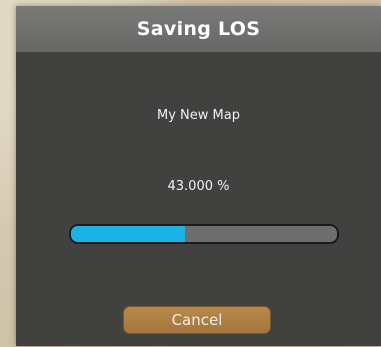  Describe the element at coordinates (204, 234) in the screenshot. I see `progress-bar` at that location.